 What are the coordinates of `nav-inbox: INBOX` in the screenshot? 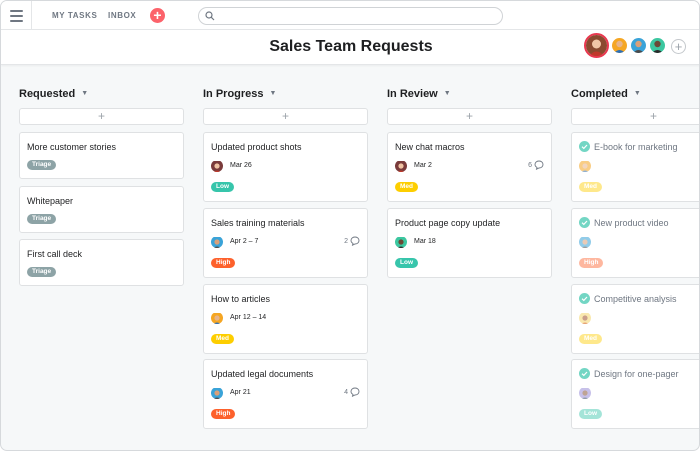 It's located at (122, 15).